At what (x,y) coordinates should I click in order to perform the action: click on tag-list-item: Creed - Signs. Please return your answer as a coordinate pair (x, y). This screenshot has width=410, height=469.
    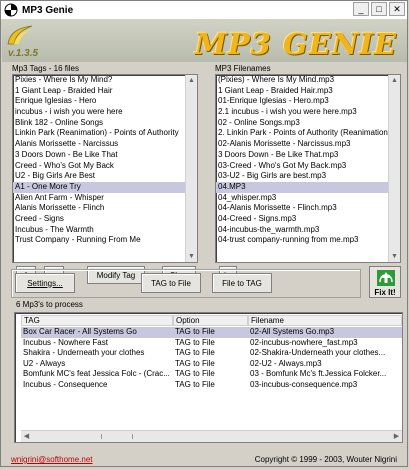
    Looking at the image, I should click on (105, 219).